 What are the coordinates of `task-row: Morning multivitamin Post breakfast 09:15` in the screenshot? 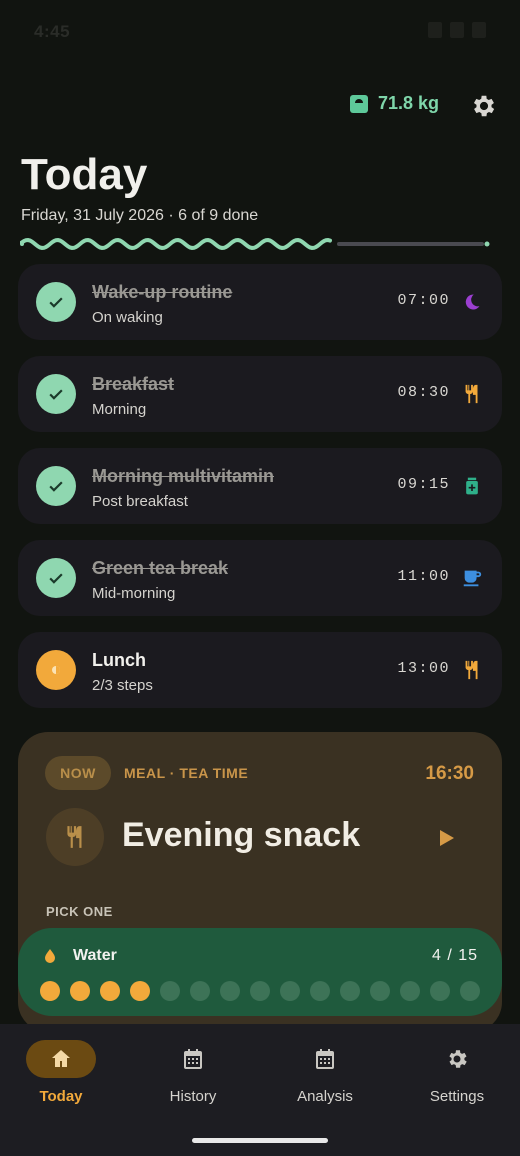 It's located at (260, 486).